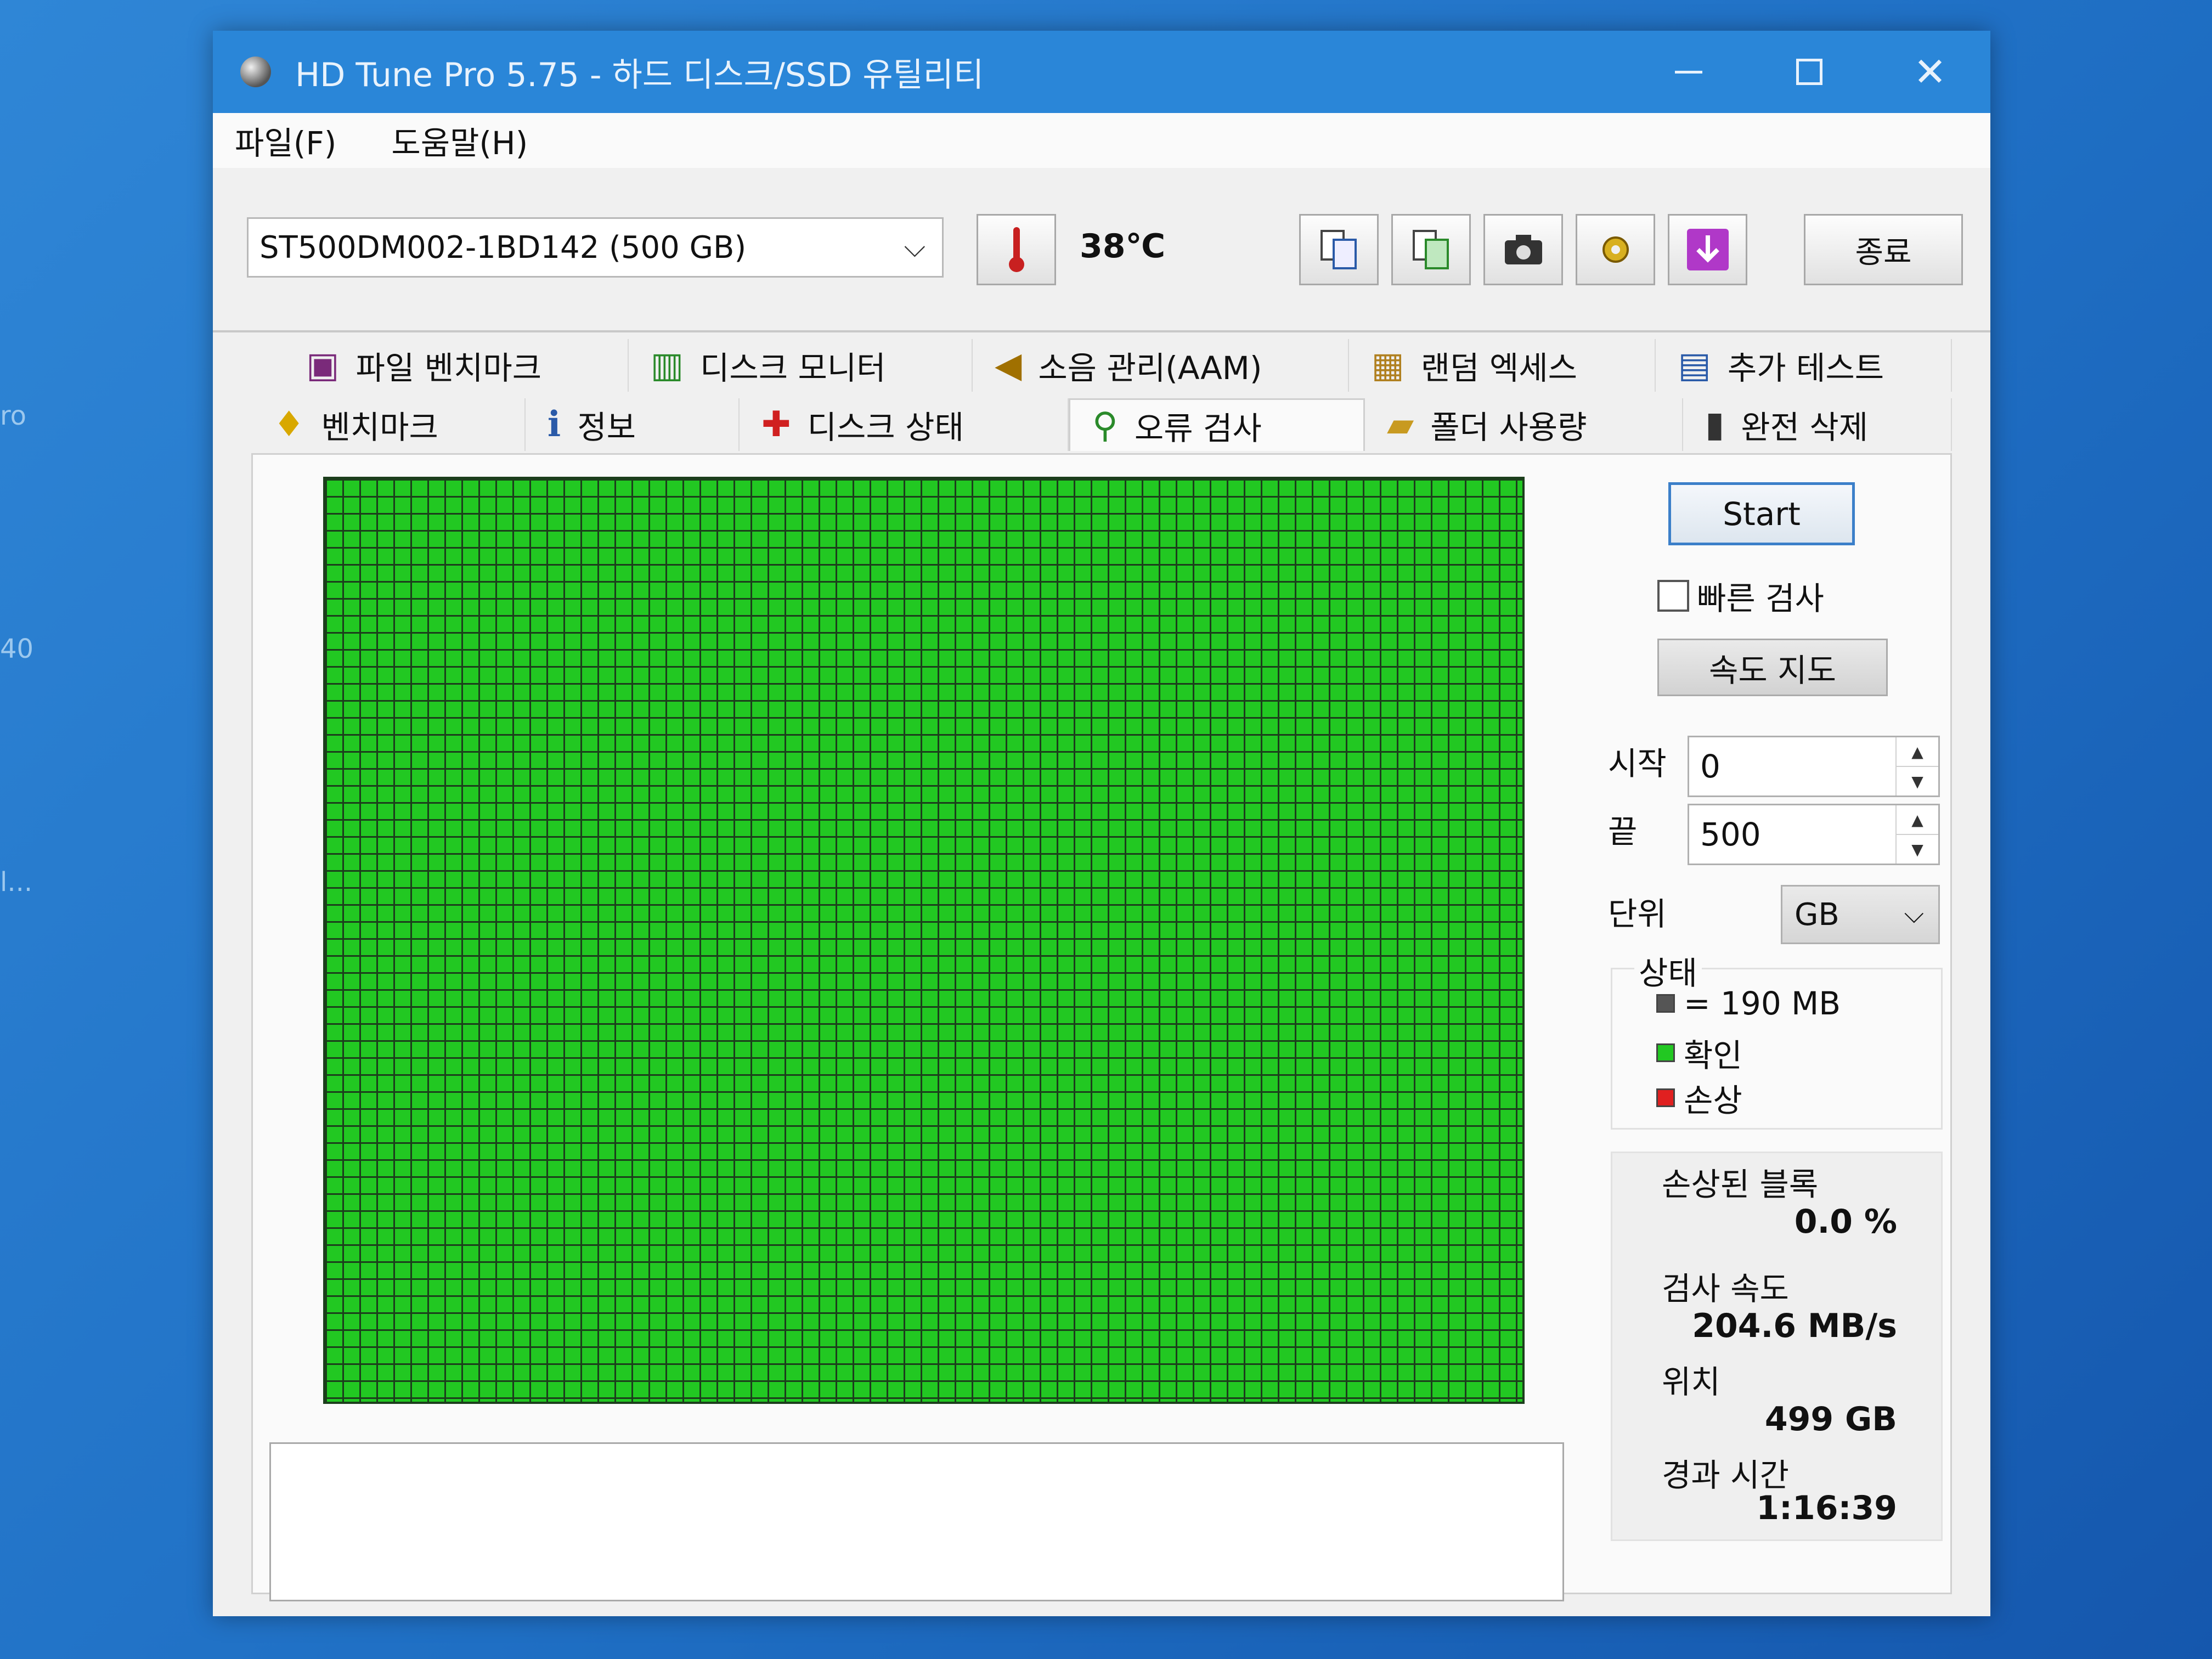 The width and height of the screenshot is (2212, 1659). I want to click on damaged-swatch, so click(1665, 1097).